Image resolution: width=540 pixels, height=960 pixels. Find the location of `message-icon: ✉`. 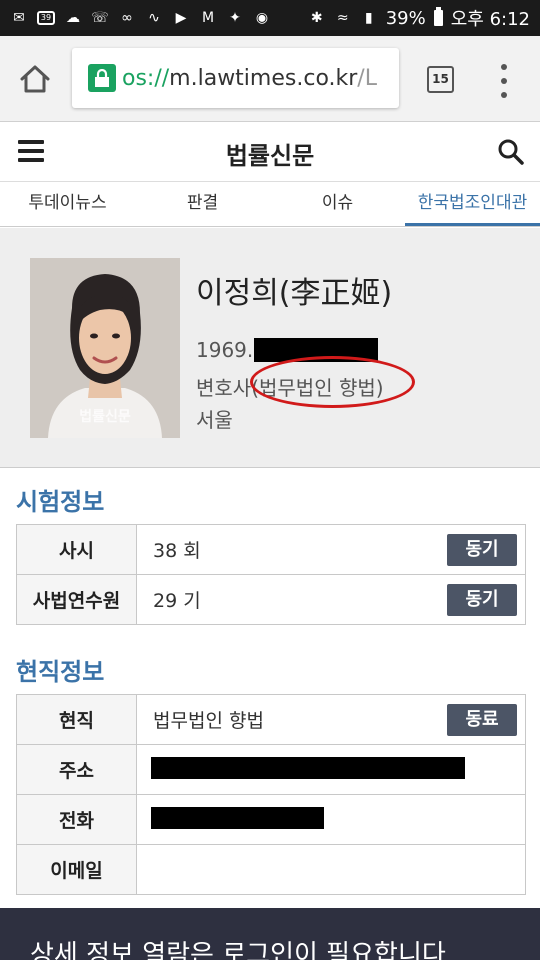

message-icon: ✉ is located at coordinates (19, 18).